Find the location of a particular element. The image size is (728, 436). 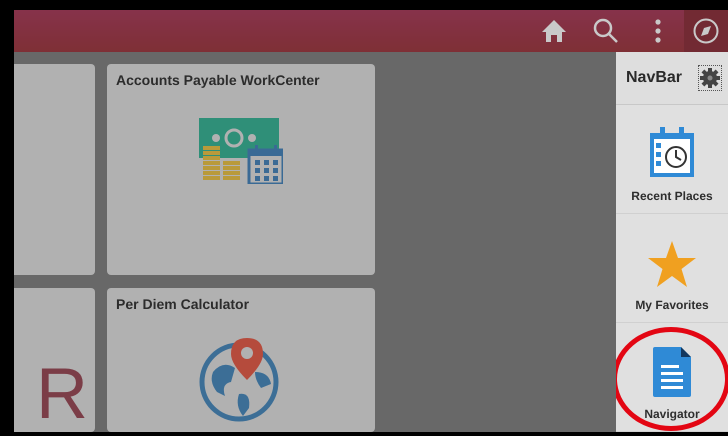

tile: R is located at coordinates (54, 360).